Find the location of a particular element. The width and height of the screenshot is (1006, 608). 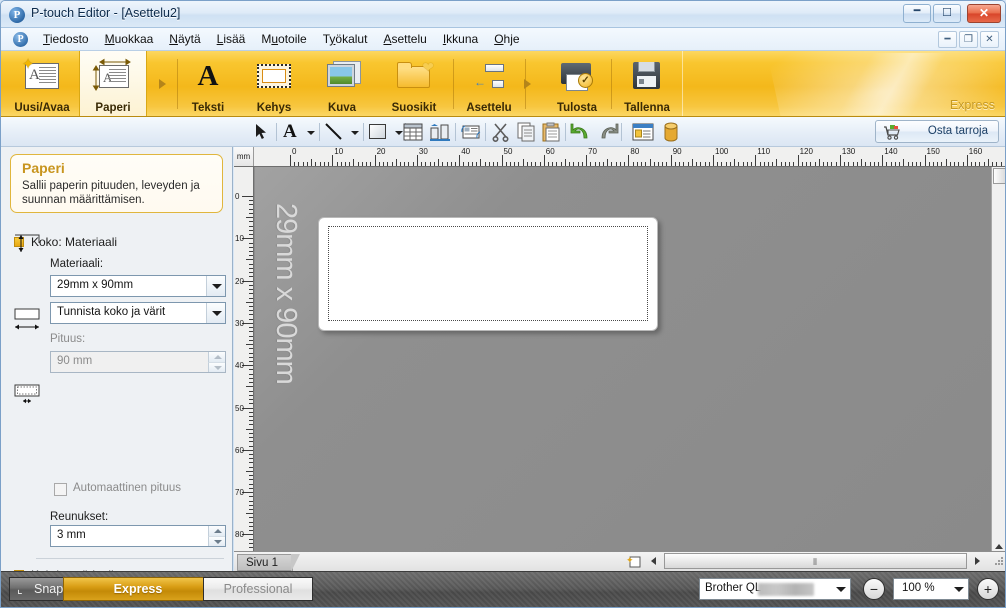

scrollbar-track: ⫴ is located at coordinates (815, 561).